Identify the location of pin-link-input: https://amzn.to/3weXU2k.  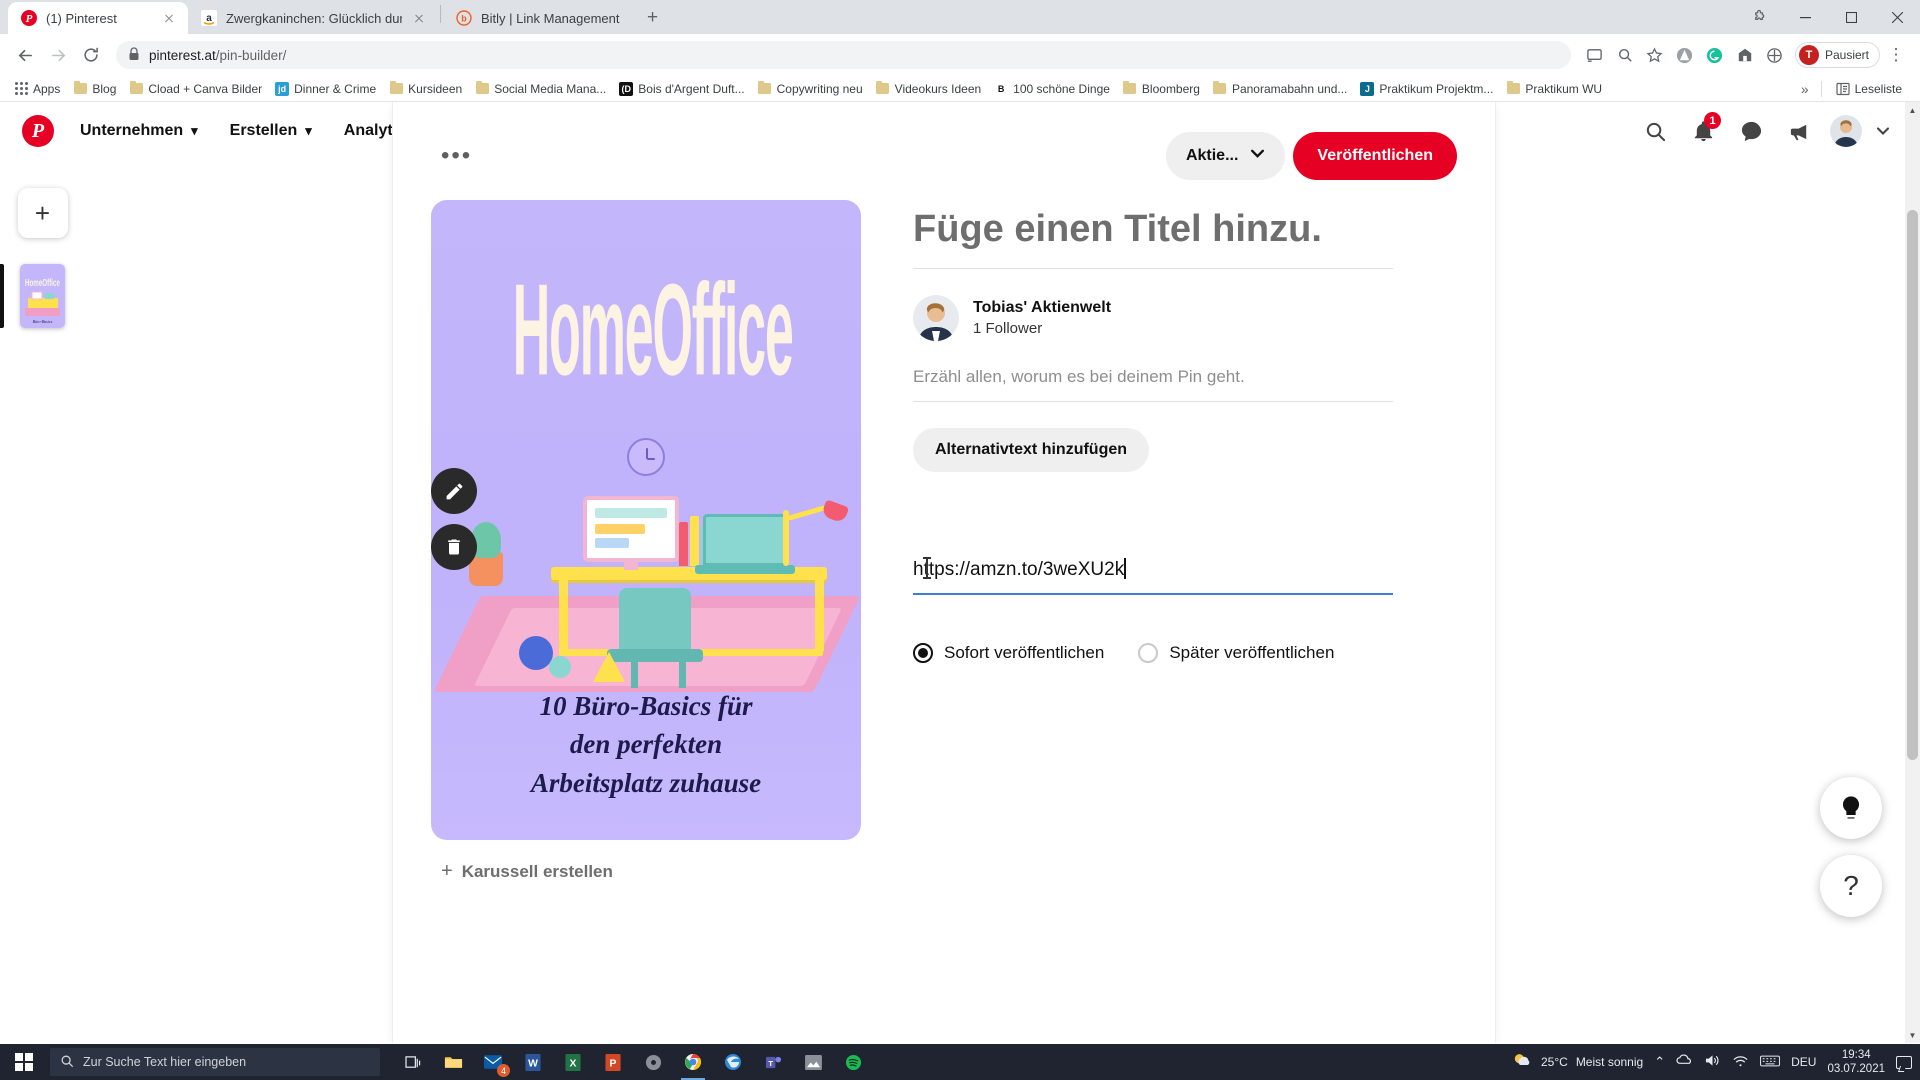
(1153, 575).